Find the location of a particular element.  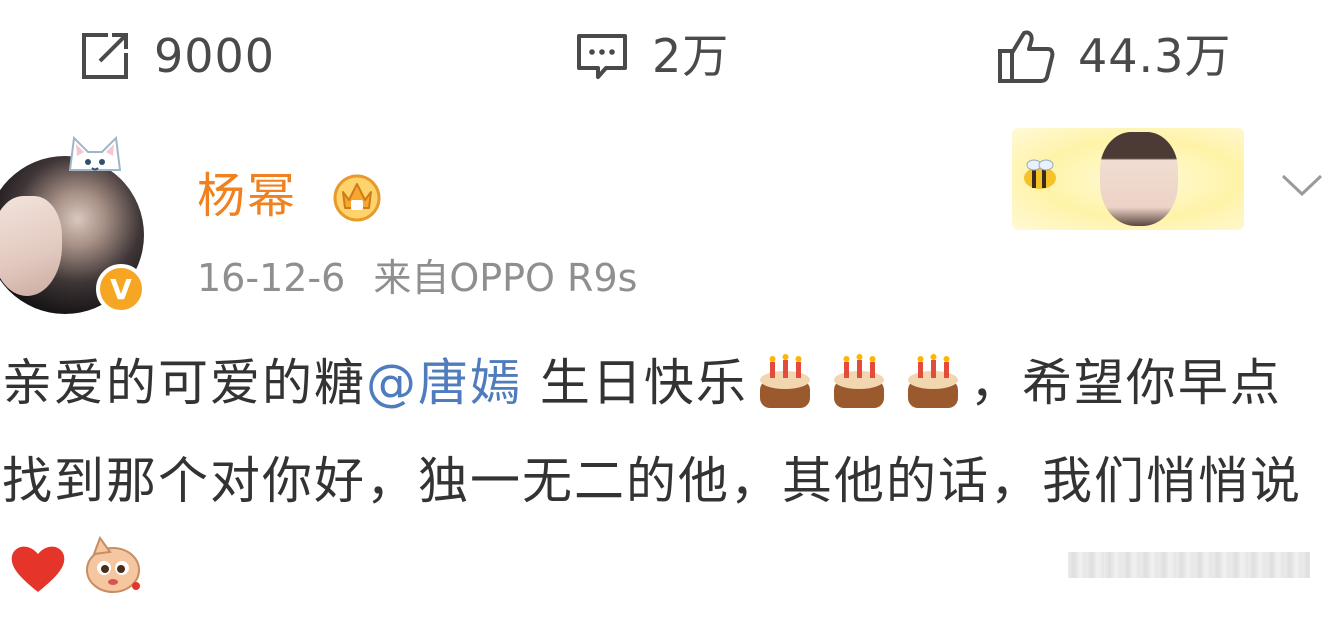

bee-icon is located at coordinates (1040, 177).